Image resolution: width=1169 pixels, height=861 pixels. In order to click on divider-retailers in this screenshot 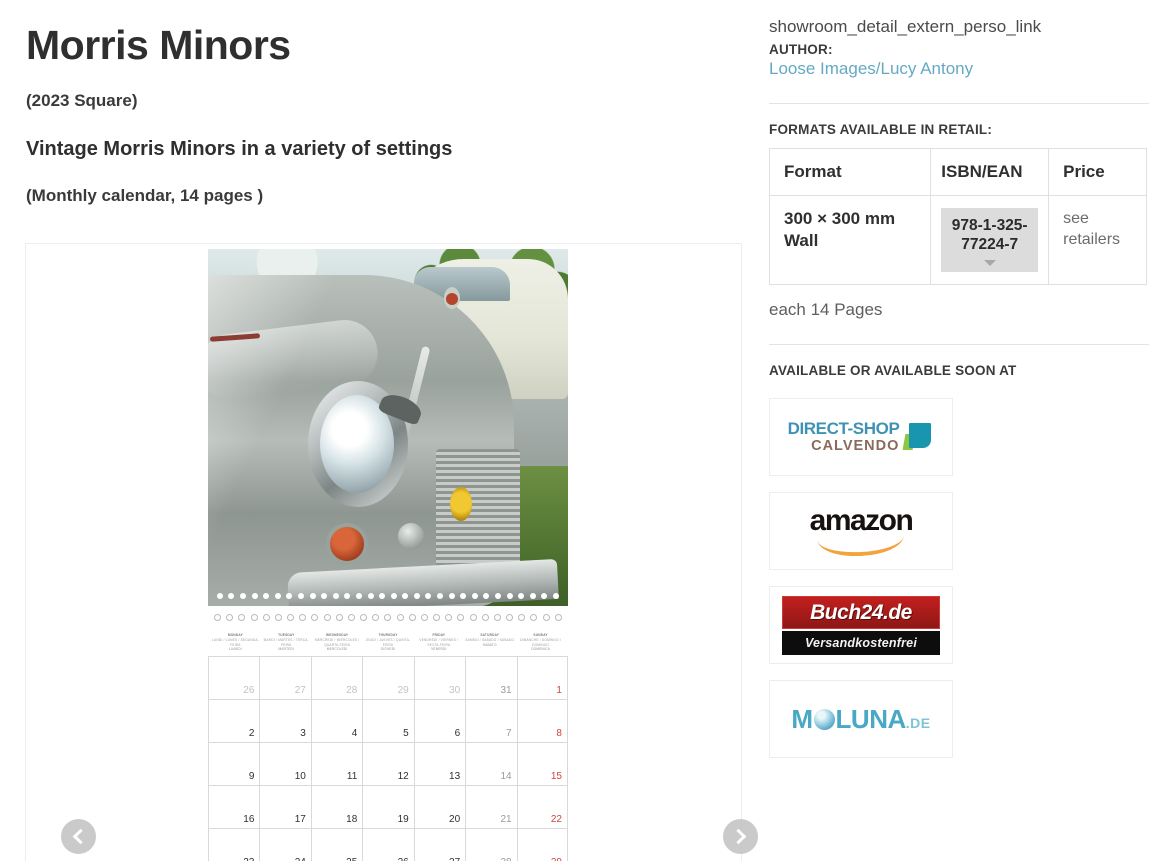, I will do `click(959, 345)`.